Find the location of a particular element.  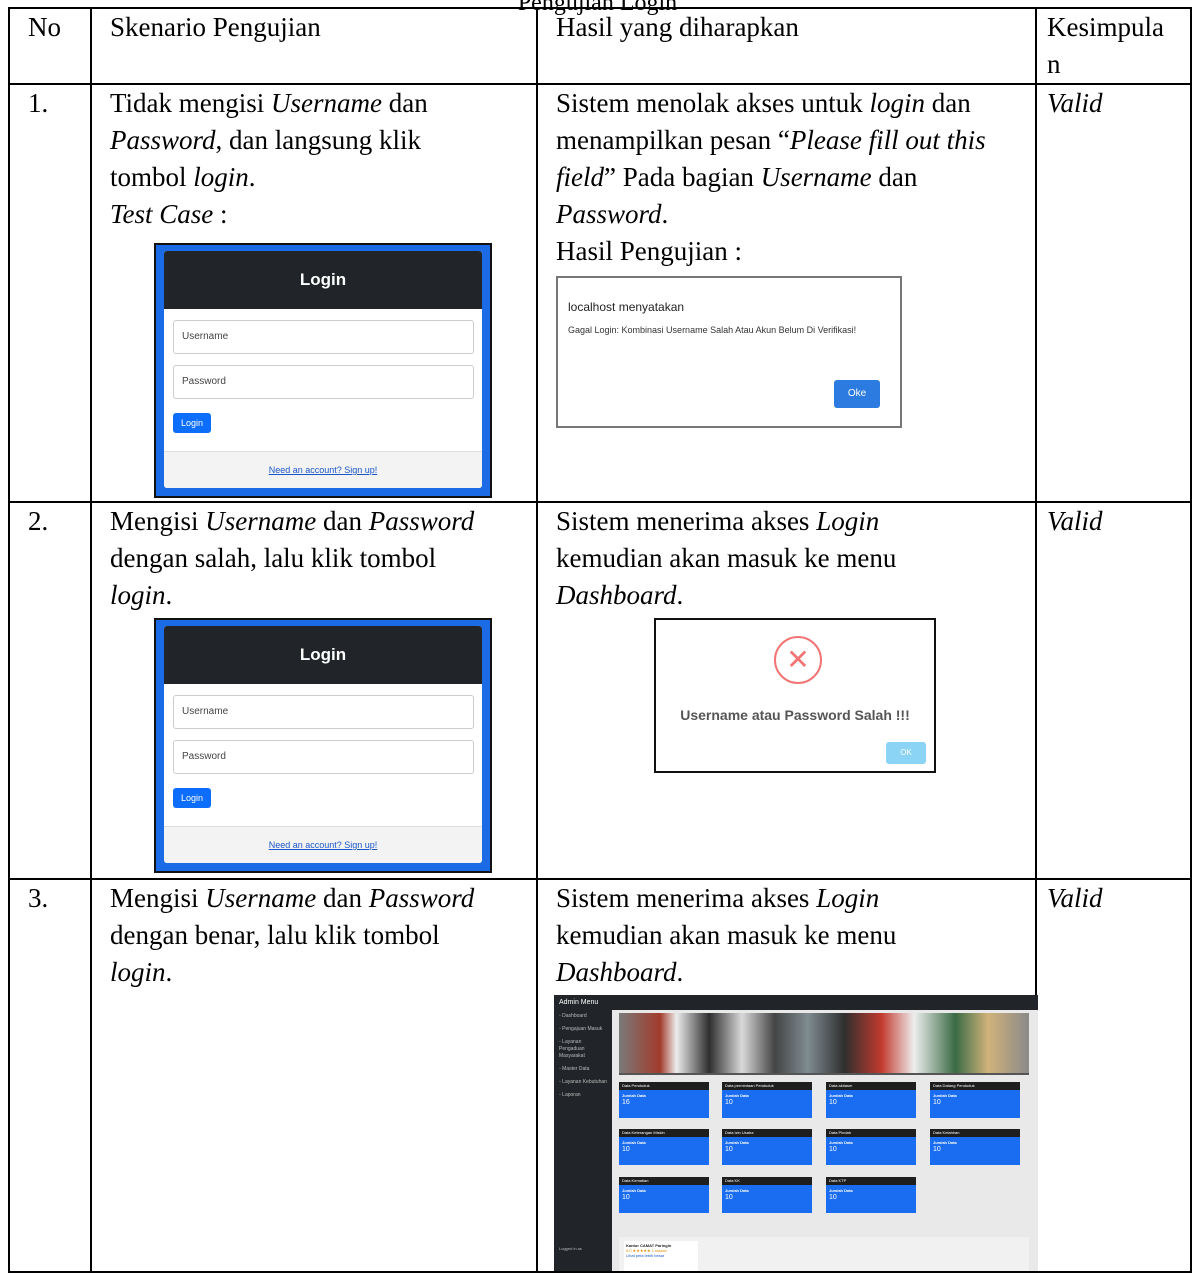

stat-tile-value: 16 is located at coordinates (626, 1102).